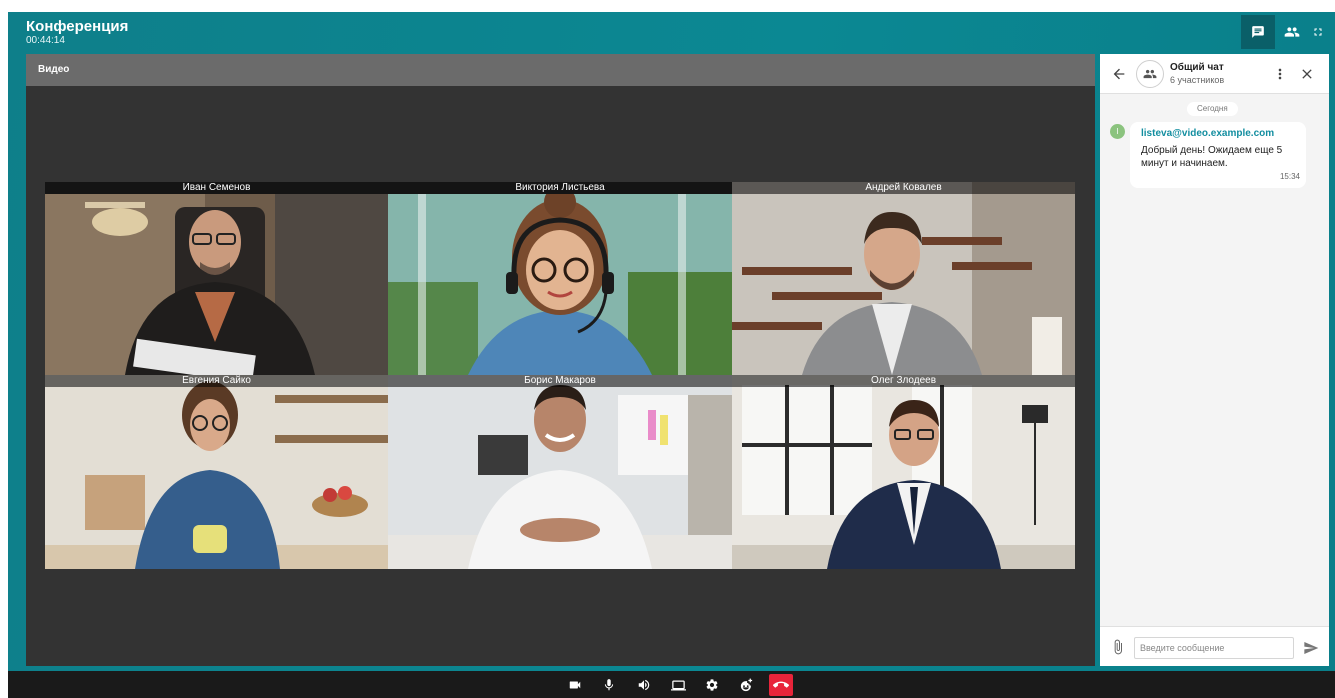 This screenshot has width=1335, height=698. Describe the element at coordinates (1280, 74) in the screenshot. I see `more-vert-icon` at that location.